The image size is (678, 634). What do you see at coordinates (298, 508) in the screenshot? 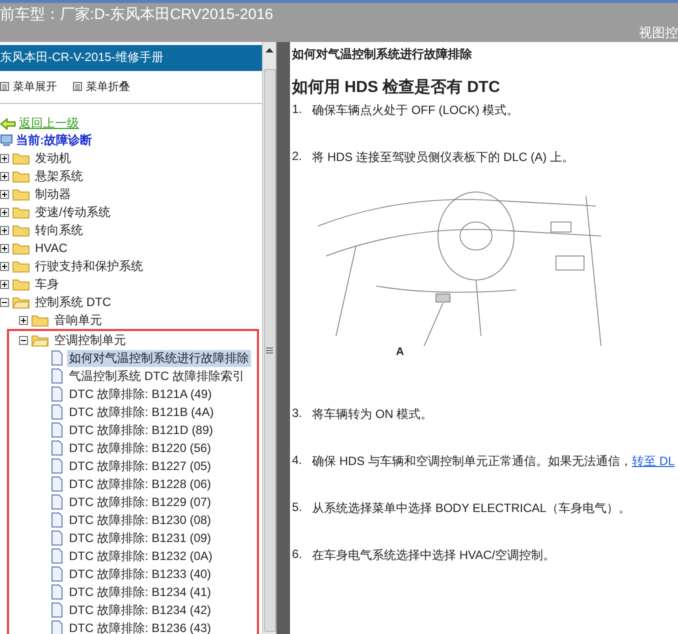
I see `step-number: 5.` at bounding box center [298, 508].